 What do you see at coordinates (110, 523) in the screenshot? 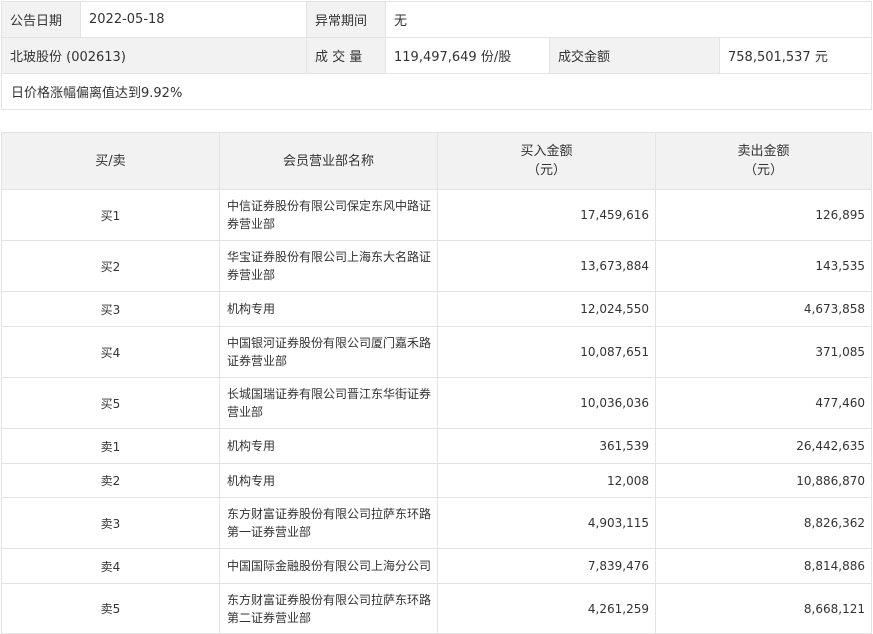
I see `row-side: 卖3` at bounding box center [110, 523].